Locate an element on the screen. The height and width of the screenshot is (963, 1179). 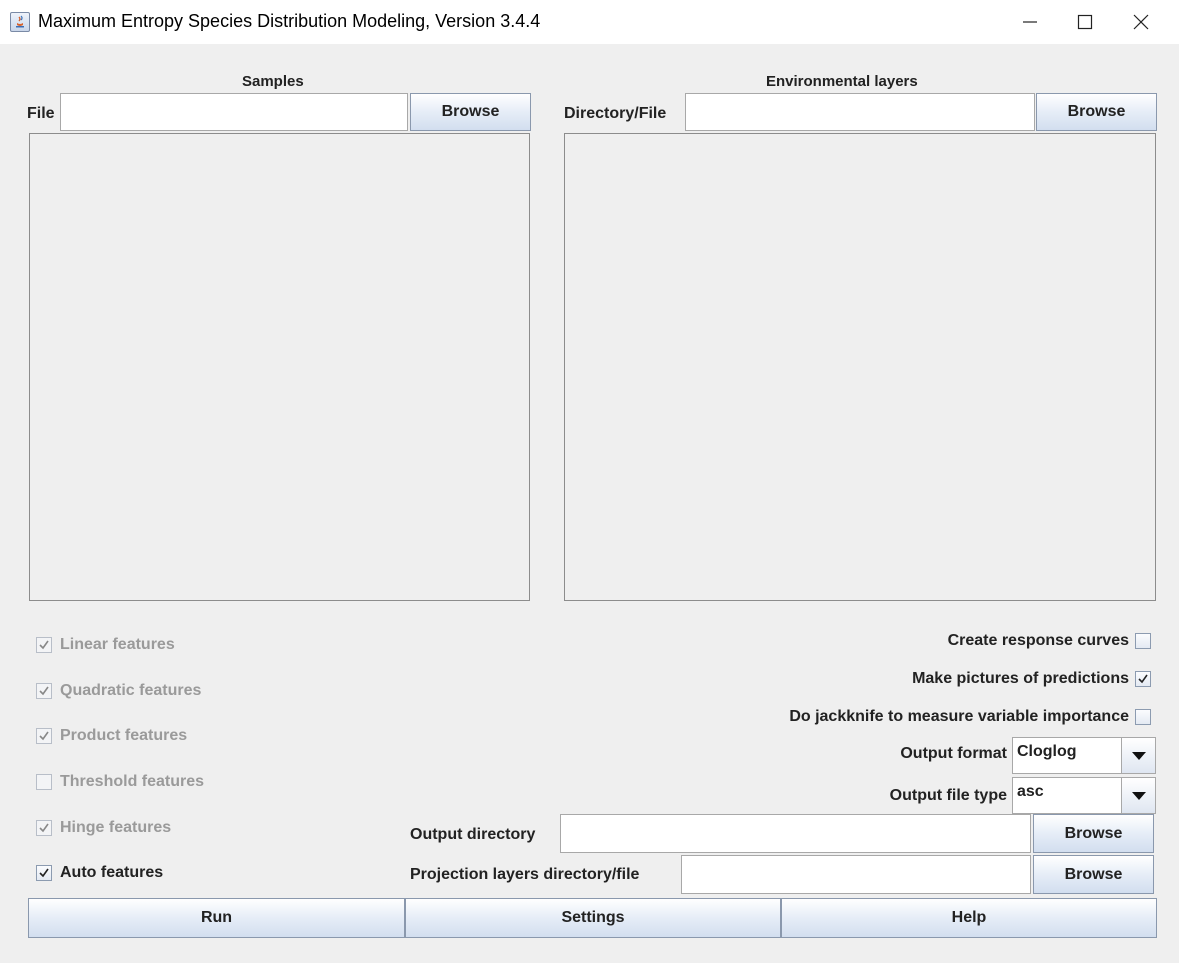
environment-directory-input is located at coordinates (860, 112).